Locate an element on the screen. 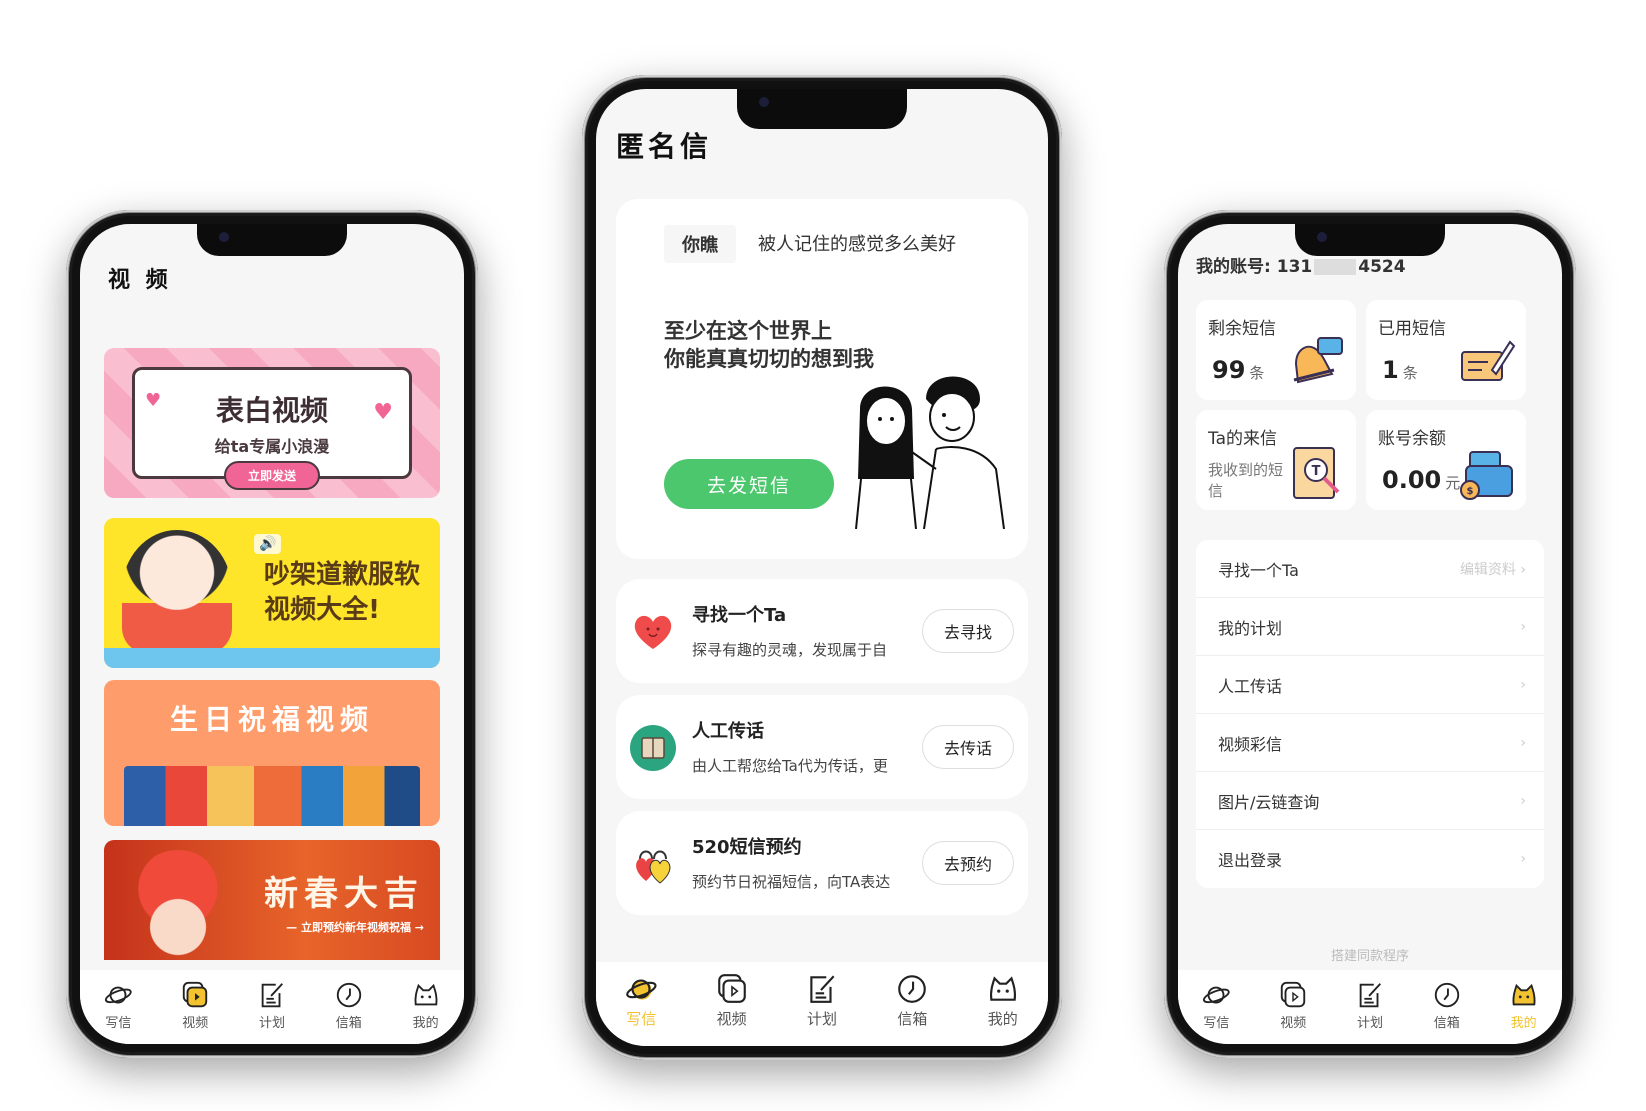  send-now-button: 立即发送 is located at coordinates (271, 475).